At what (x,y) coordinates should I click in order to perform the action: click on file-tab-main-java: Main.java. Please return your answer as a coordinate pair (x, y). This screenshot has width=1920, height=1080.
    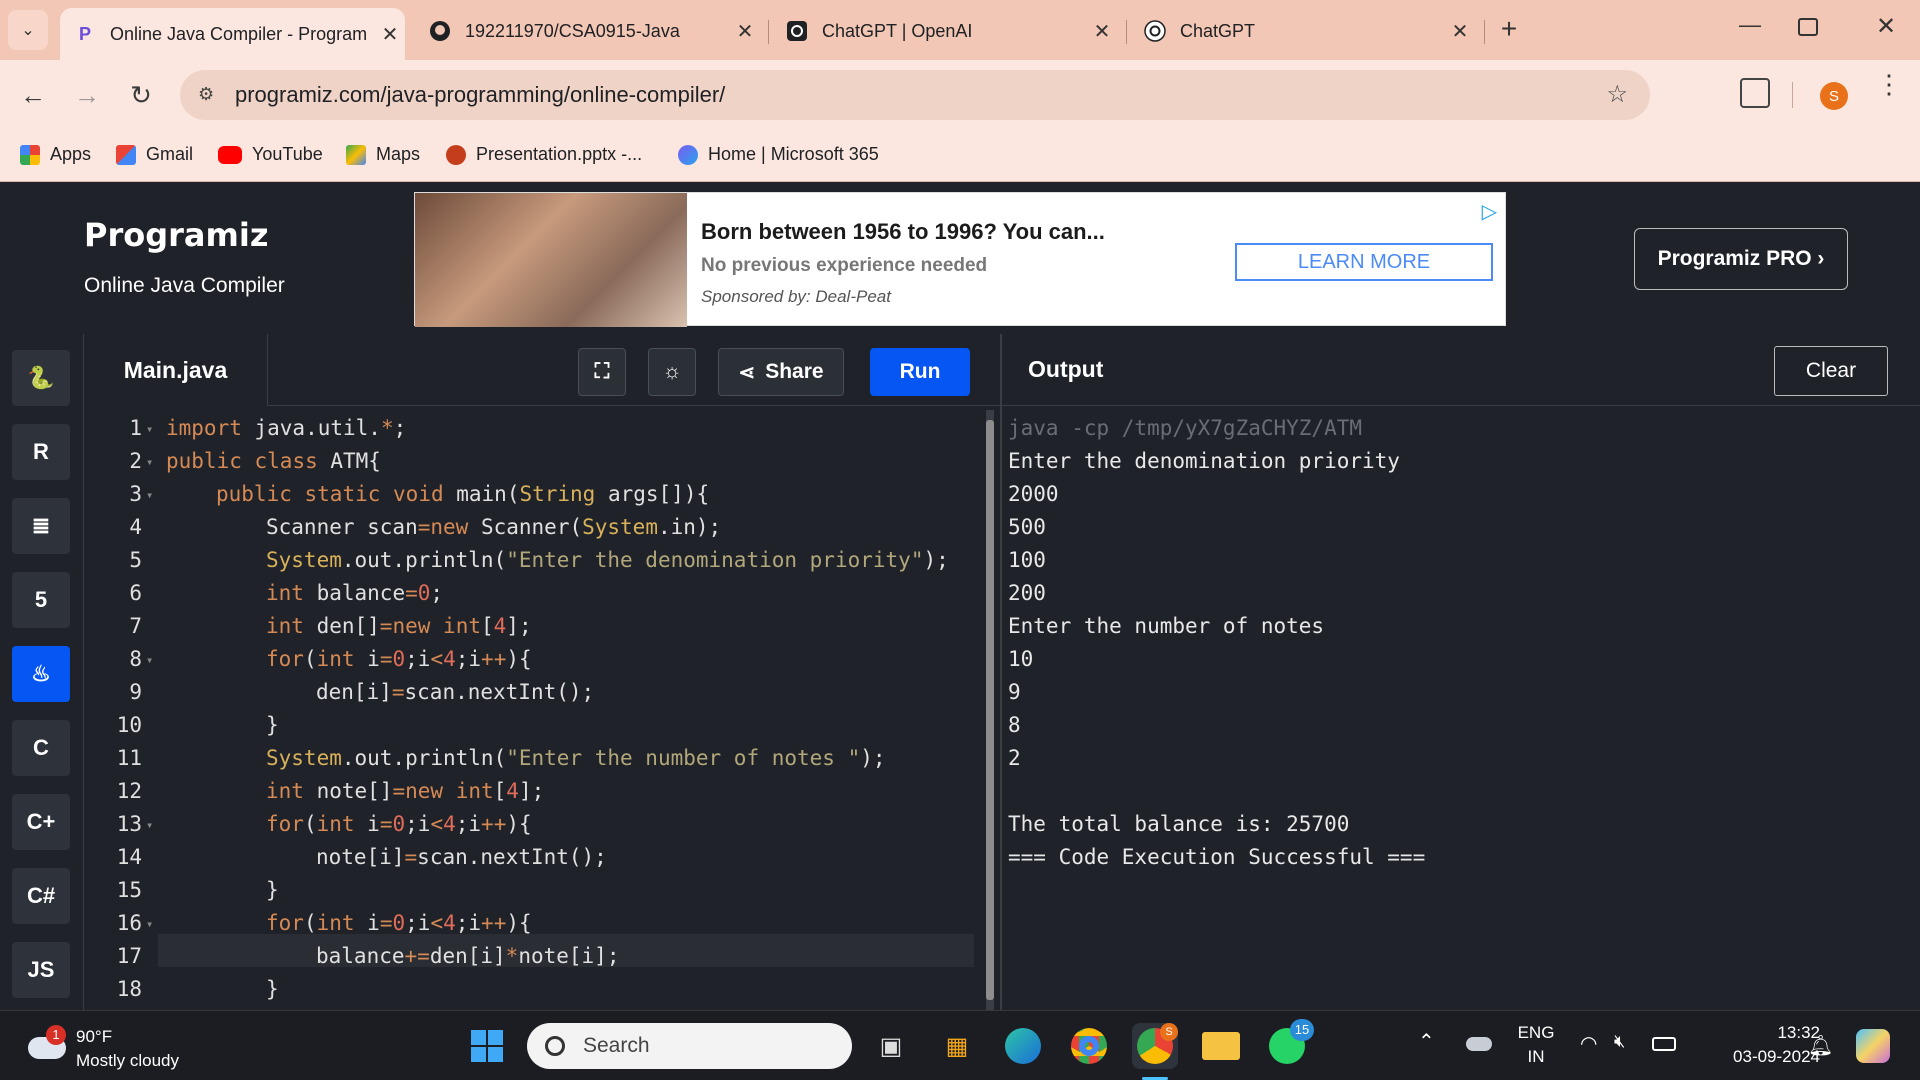
    Looking at the image, I should click on (176, 370).